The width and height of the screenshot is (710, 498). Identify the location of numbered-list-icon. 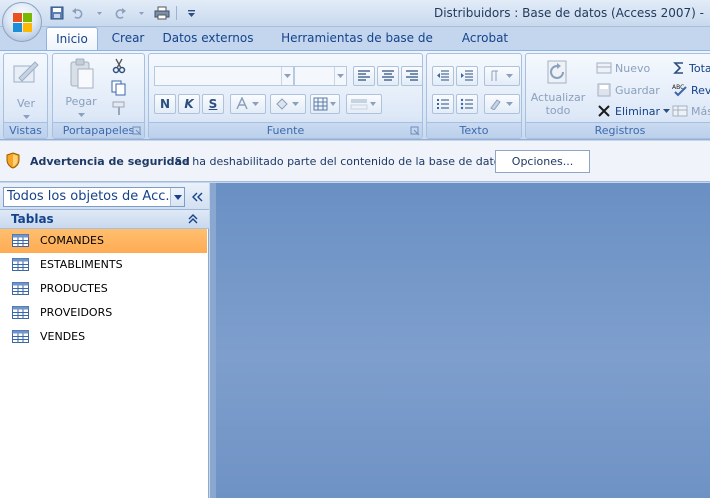
(443, 104).